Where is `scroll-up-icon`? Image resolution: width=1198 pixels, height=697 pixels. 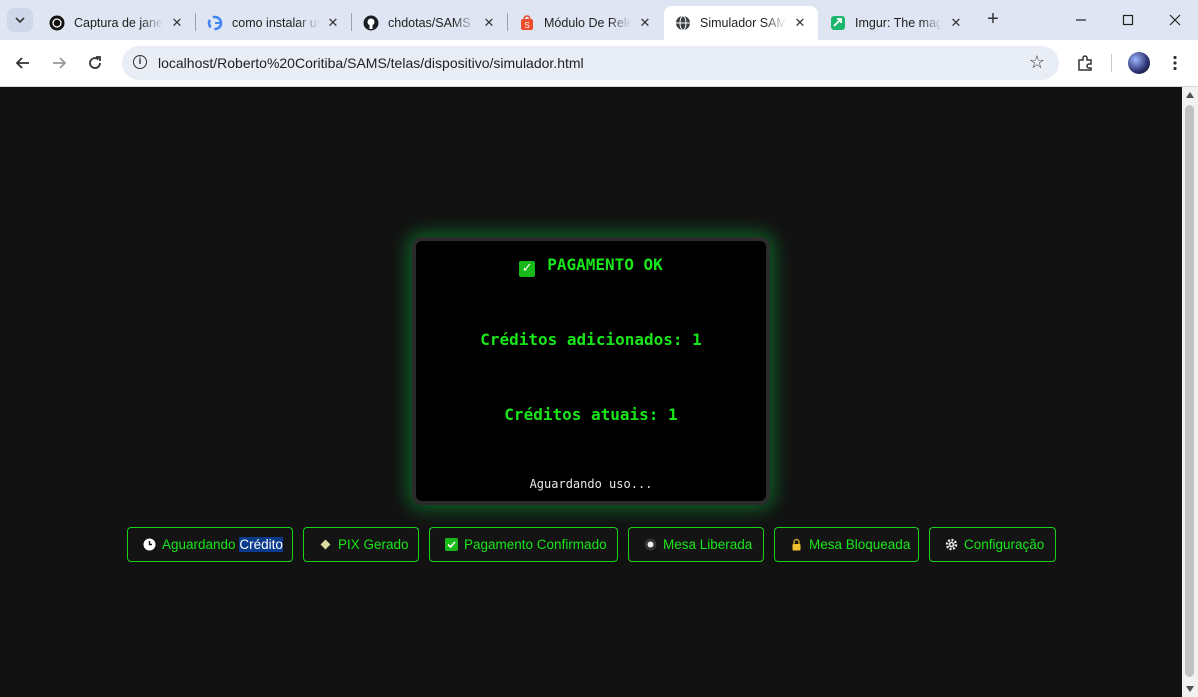 scroll-up-icon is located at coordinates (1190, 95).